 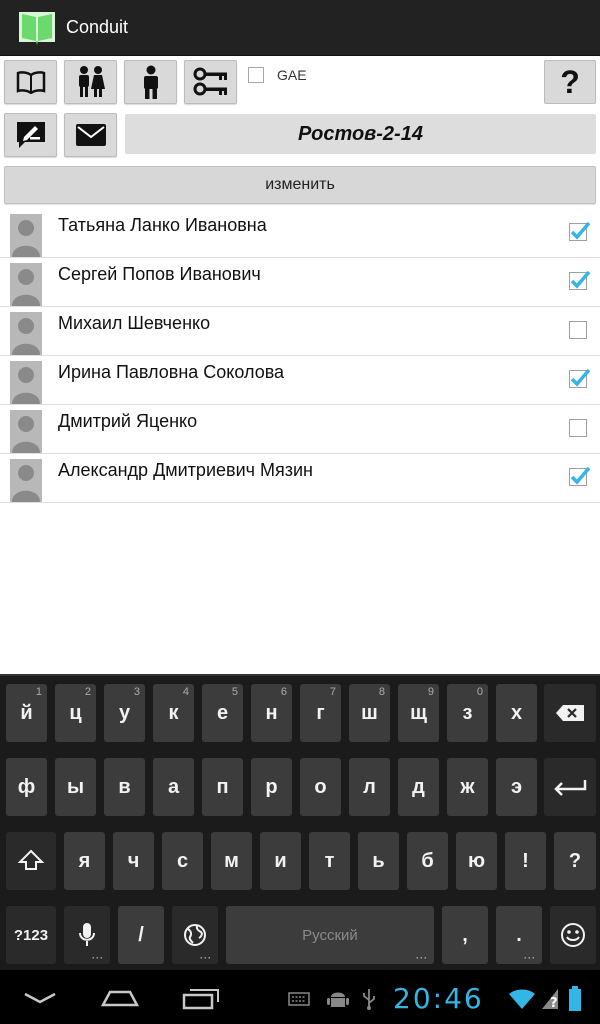 What do you see at coordinates (256, 75) in the screenshot?
I see `gae-checkbox` at bounding box center [256, 75].